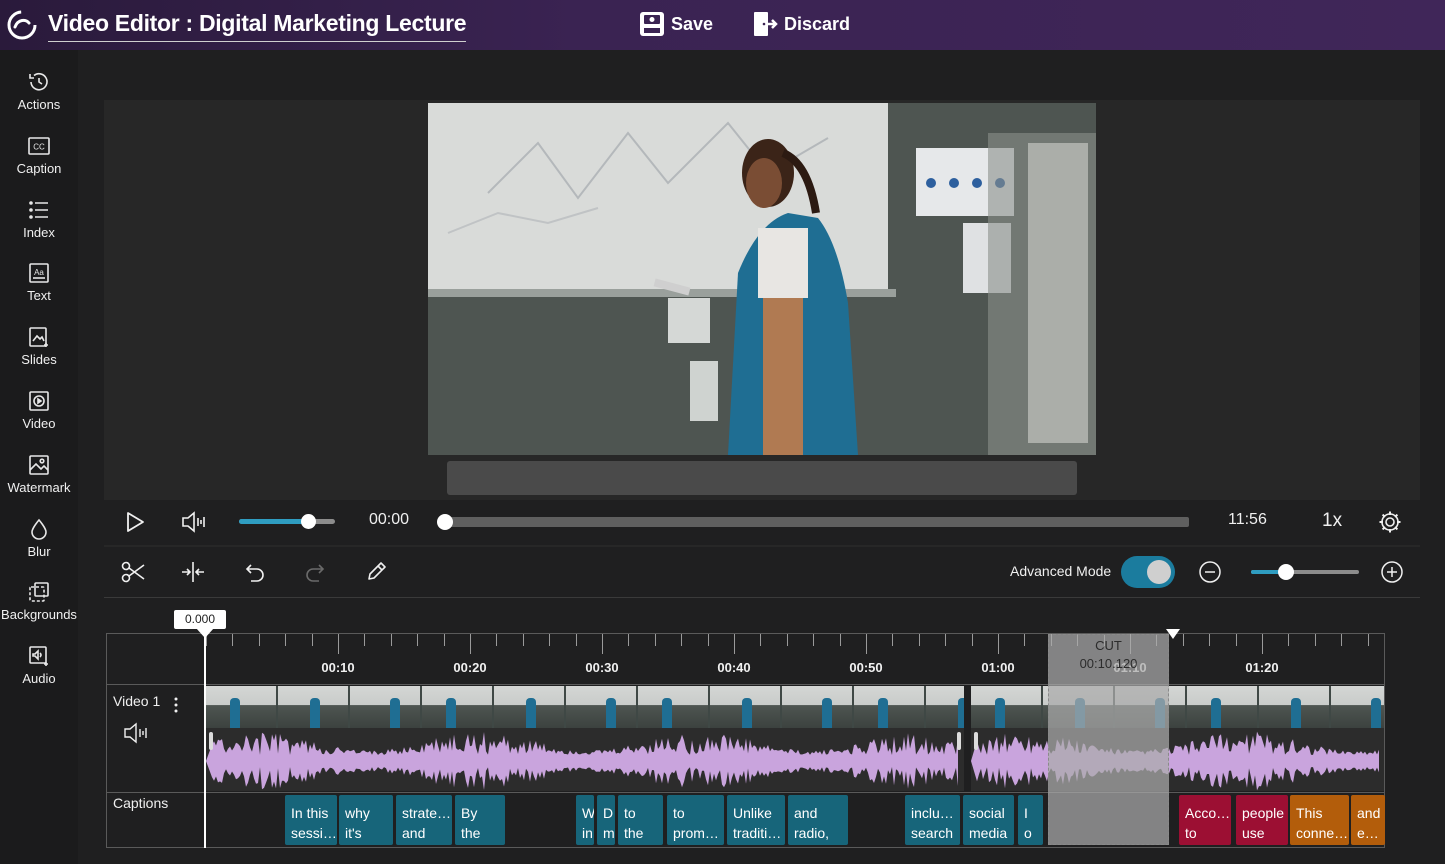  What do you see at coordinates (1392, 572) in the screenshot?
I see `zoom-in-icon` at bounding box center [1392, 572].